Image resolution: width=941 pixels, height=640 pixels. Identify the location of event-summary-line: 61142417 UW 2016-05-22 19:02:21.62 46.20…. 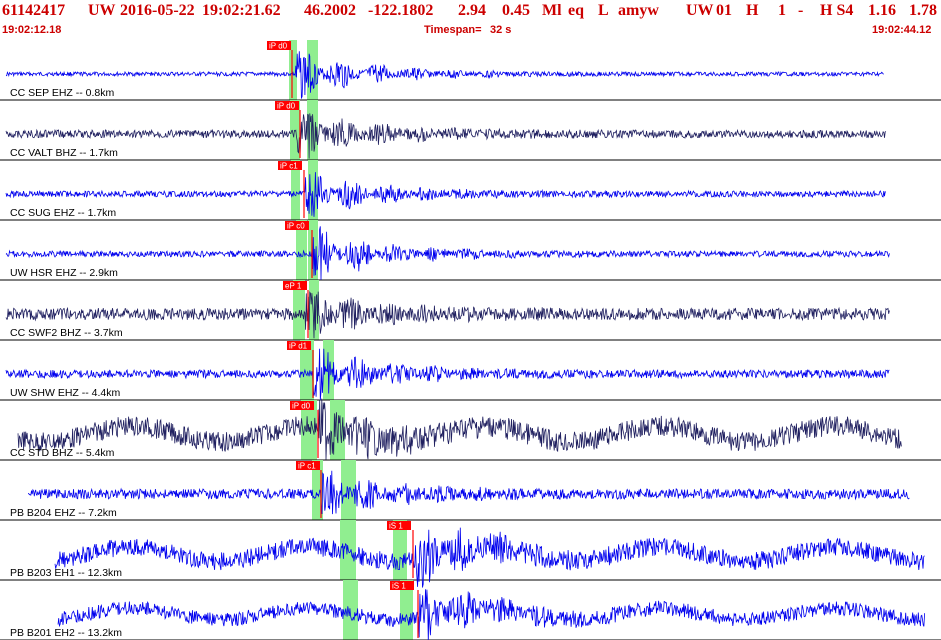
(470, 13).